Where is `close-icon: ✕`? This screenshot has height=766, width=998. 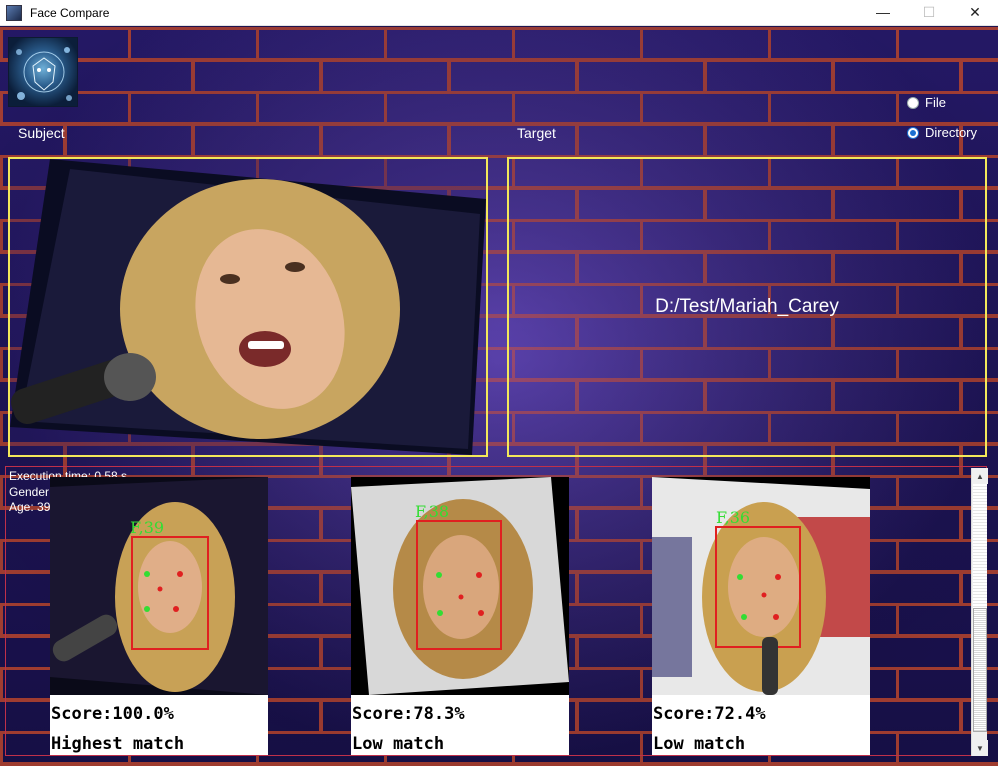
close-icon: ✕ is located at coordinates (975, 12).